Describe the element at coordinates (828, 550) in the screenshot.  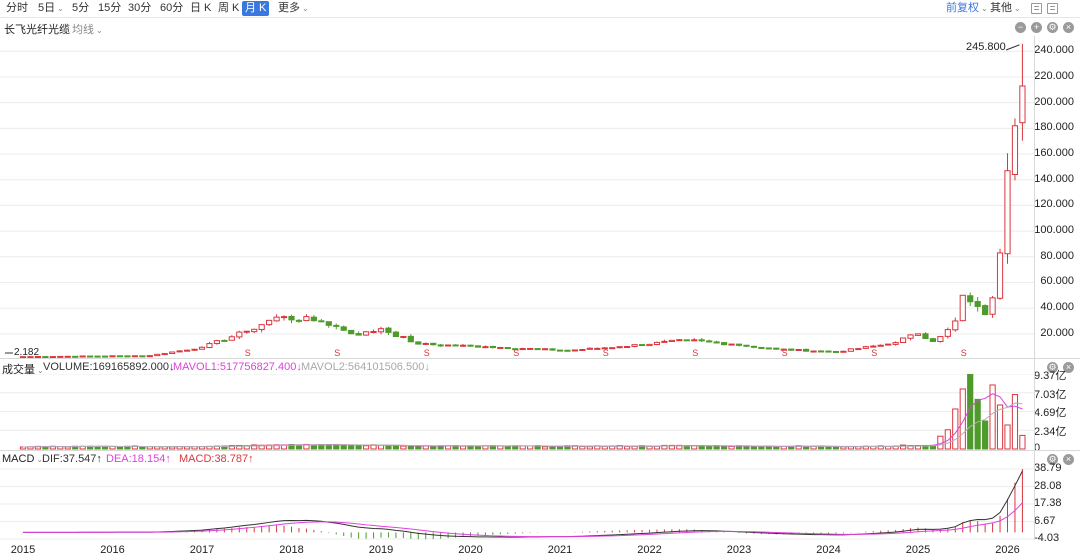
I see `x-tick-label: 2024` at that location.